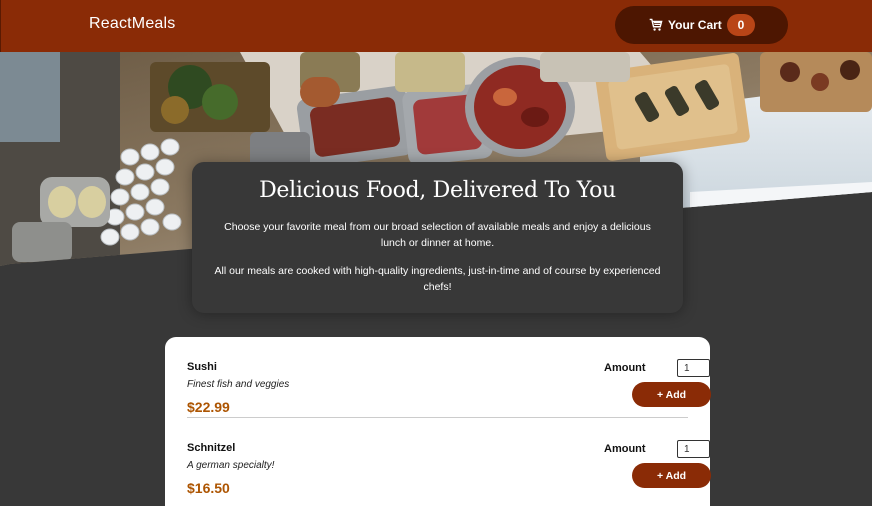 This screenshot has width=872, height=506. Describe the element at coordinates (211, 448) in the screenshot. I see `meal-name: Schnitzel` at that location.